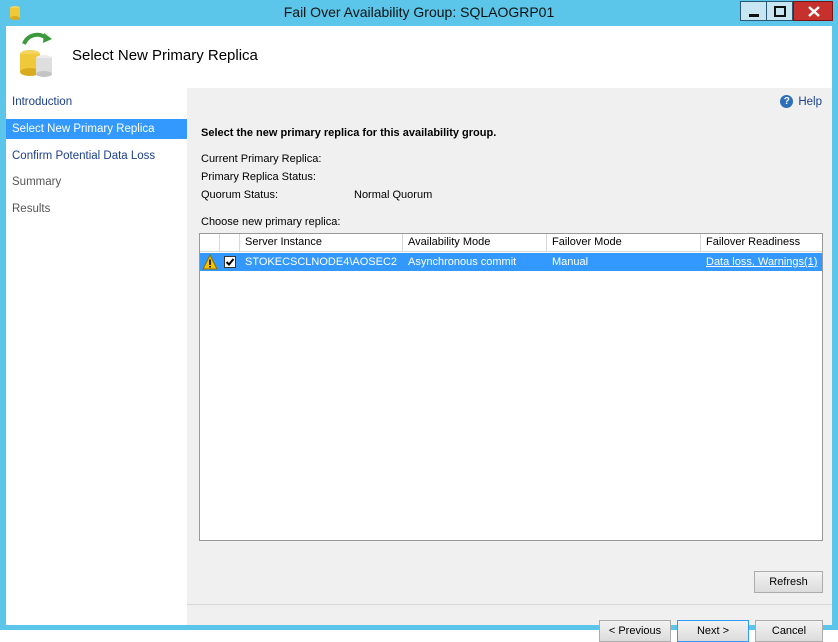  I want to click on nav-item-select-new-primary-replica: Select New Primary Replica, so click(96, 129).